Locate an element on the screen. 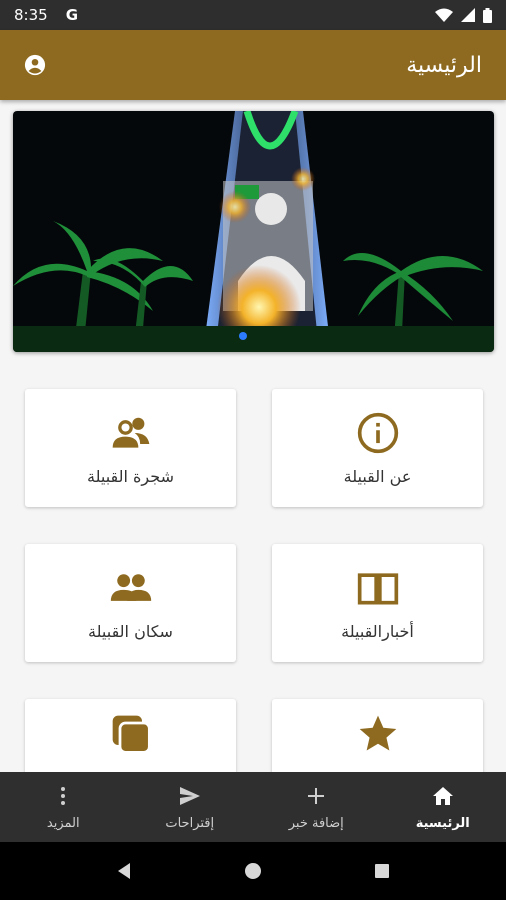  bottom-navigation: الرئيسية إضافة خبر إقتراحات المزيد is located at coordinates (253, 807).